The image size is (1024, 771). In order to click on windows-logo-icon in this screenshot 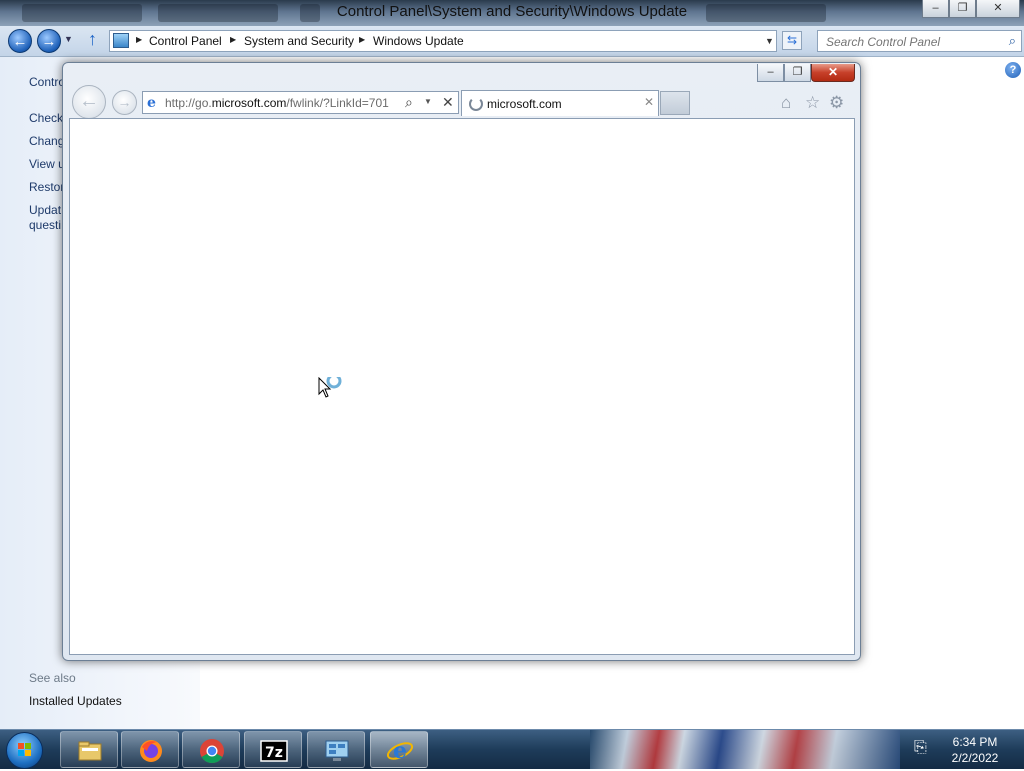, I will do `click(24, 749)`.